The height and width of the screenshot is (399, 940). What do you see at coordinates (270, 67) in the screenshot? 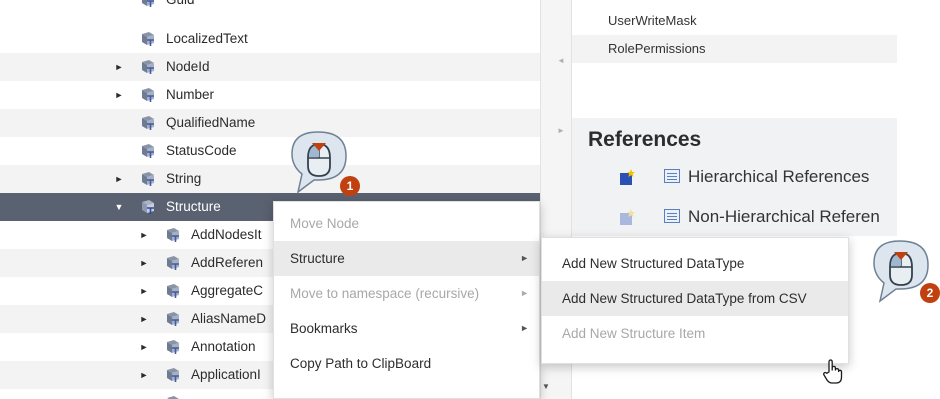
I see `tree-item: ► NodeId` at bounding box center [270, 67].